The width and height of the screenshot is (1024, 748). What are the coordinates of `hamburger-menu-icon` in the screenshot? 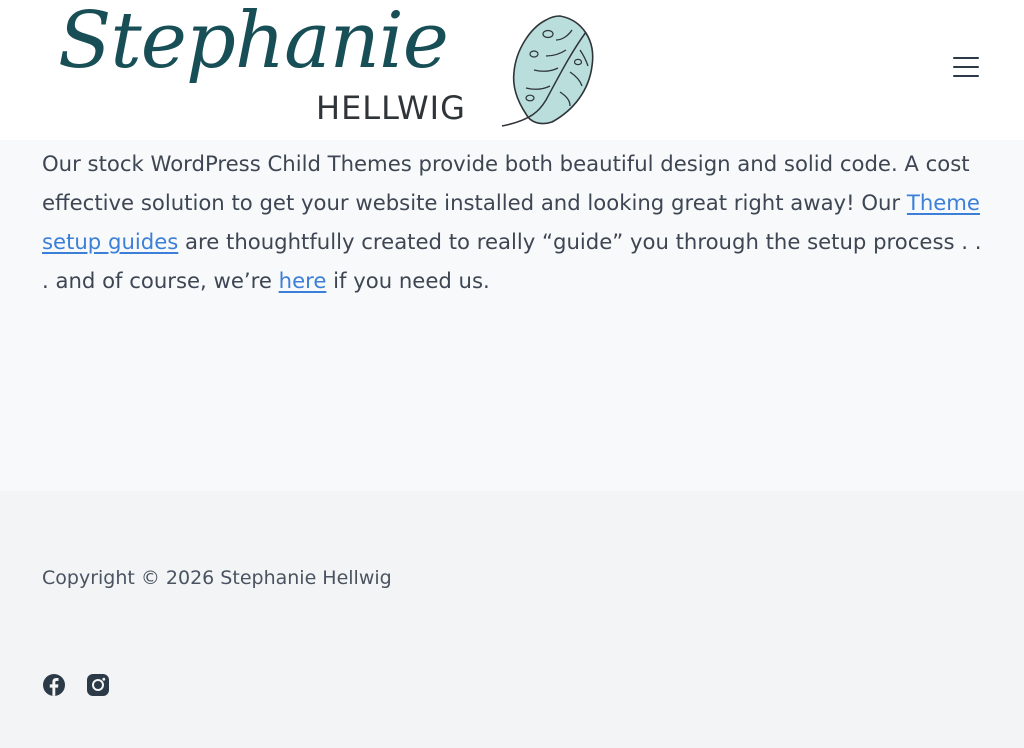 It's located at (966, 67).